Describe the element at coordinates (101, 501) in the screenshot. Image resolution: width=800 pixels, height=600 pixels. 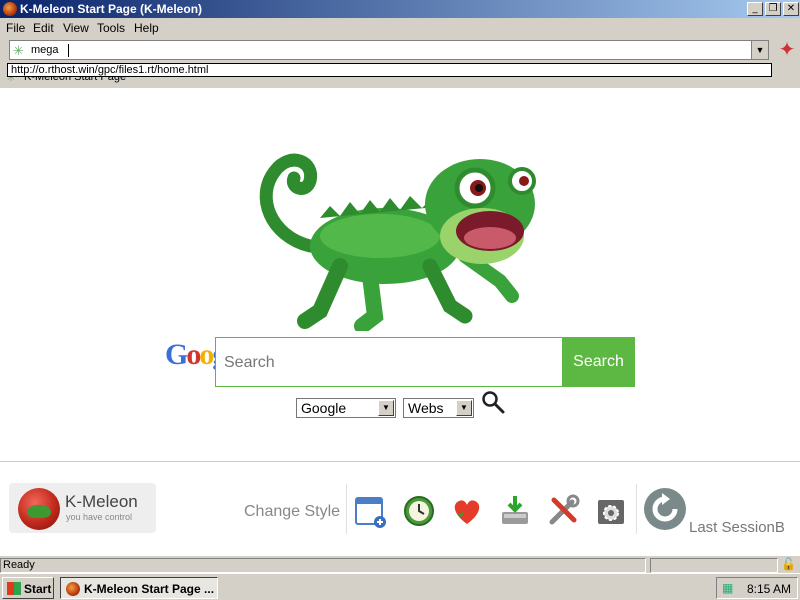
I see `brand-name: K-Meleon` at that location.